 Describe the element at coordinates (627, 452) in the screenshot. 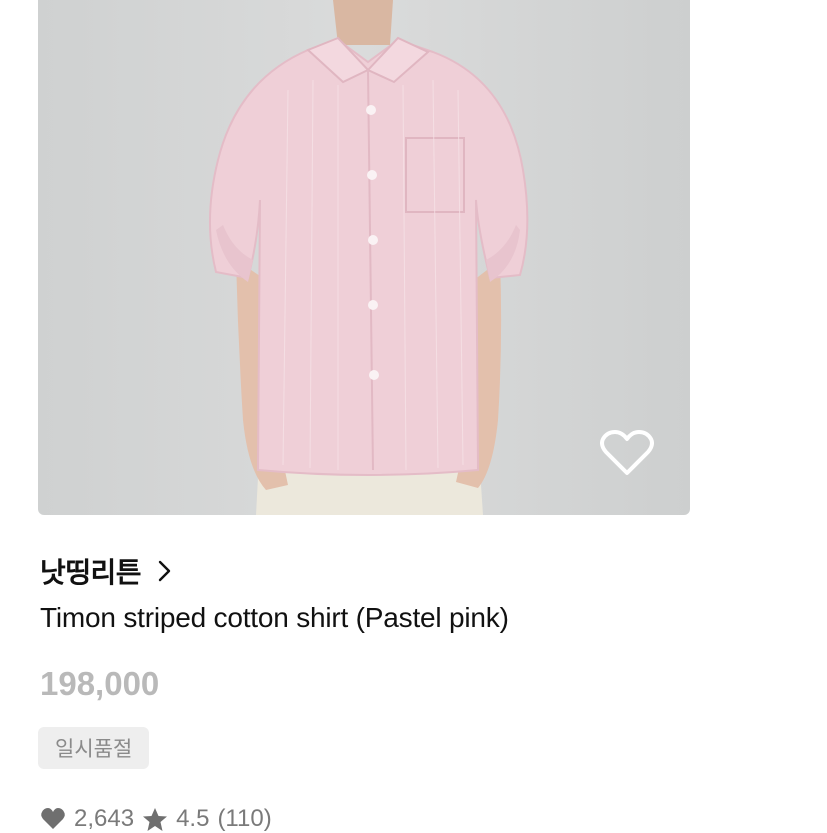

I see `heart-outline-icon` at that location.